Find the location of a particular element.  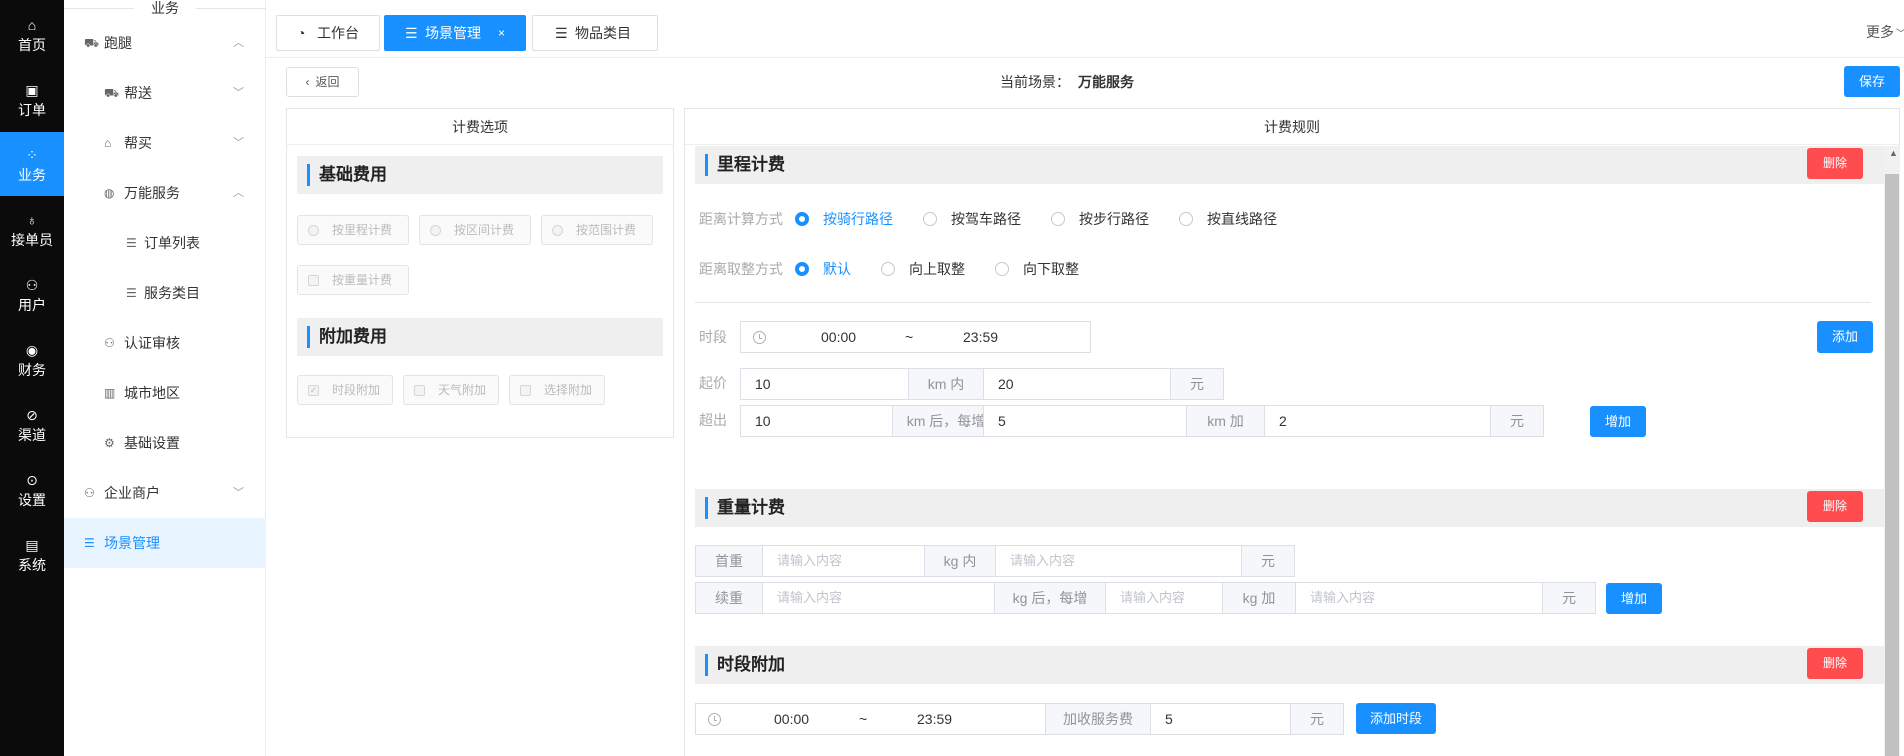

rail-item-users: ⚇ 用户 is located at coordinates (32, 294).